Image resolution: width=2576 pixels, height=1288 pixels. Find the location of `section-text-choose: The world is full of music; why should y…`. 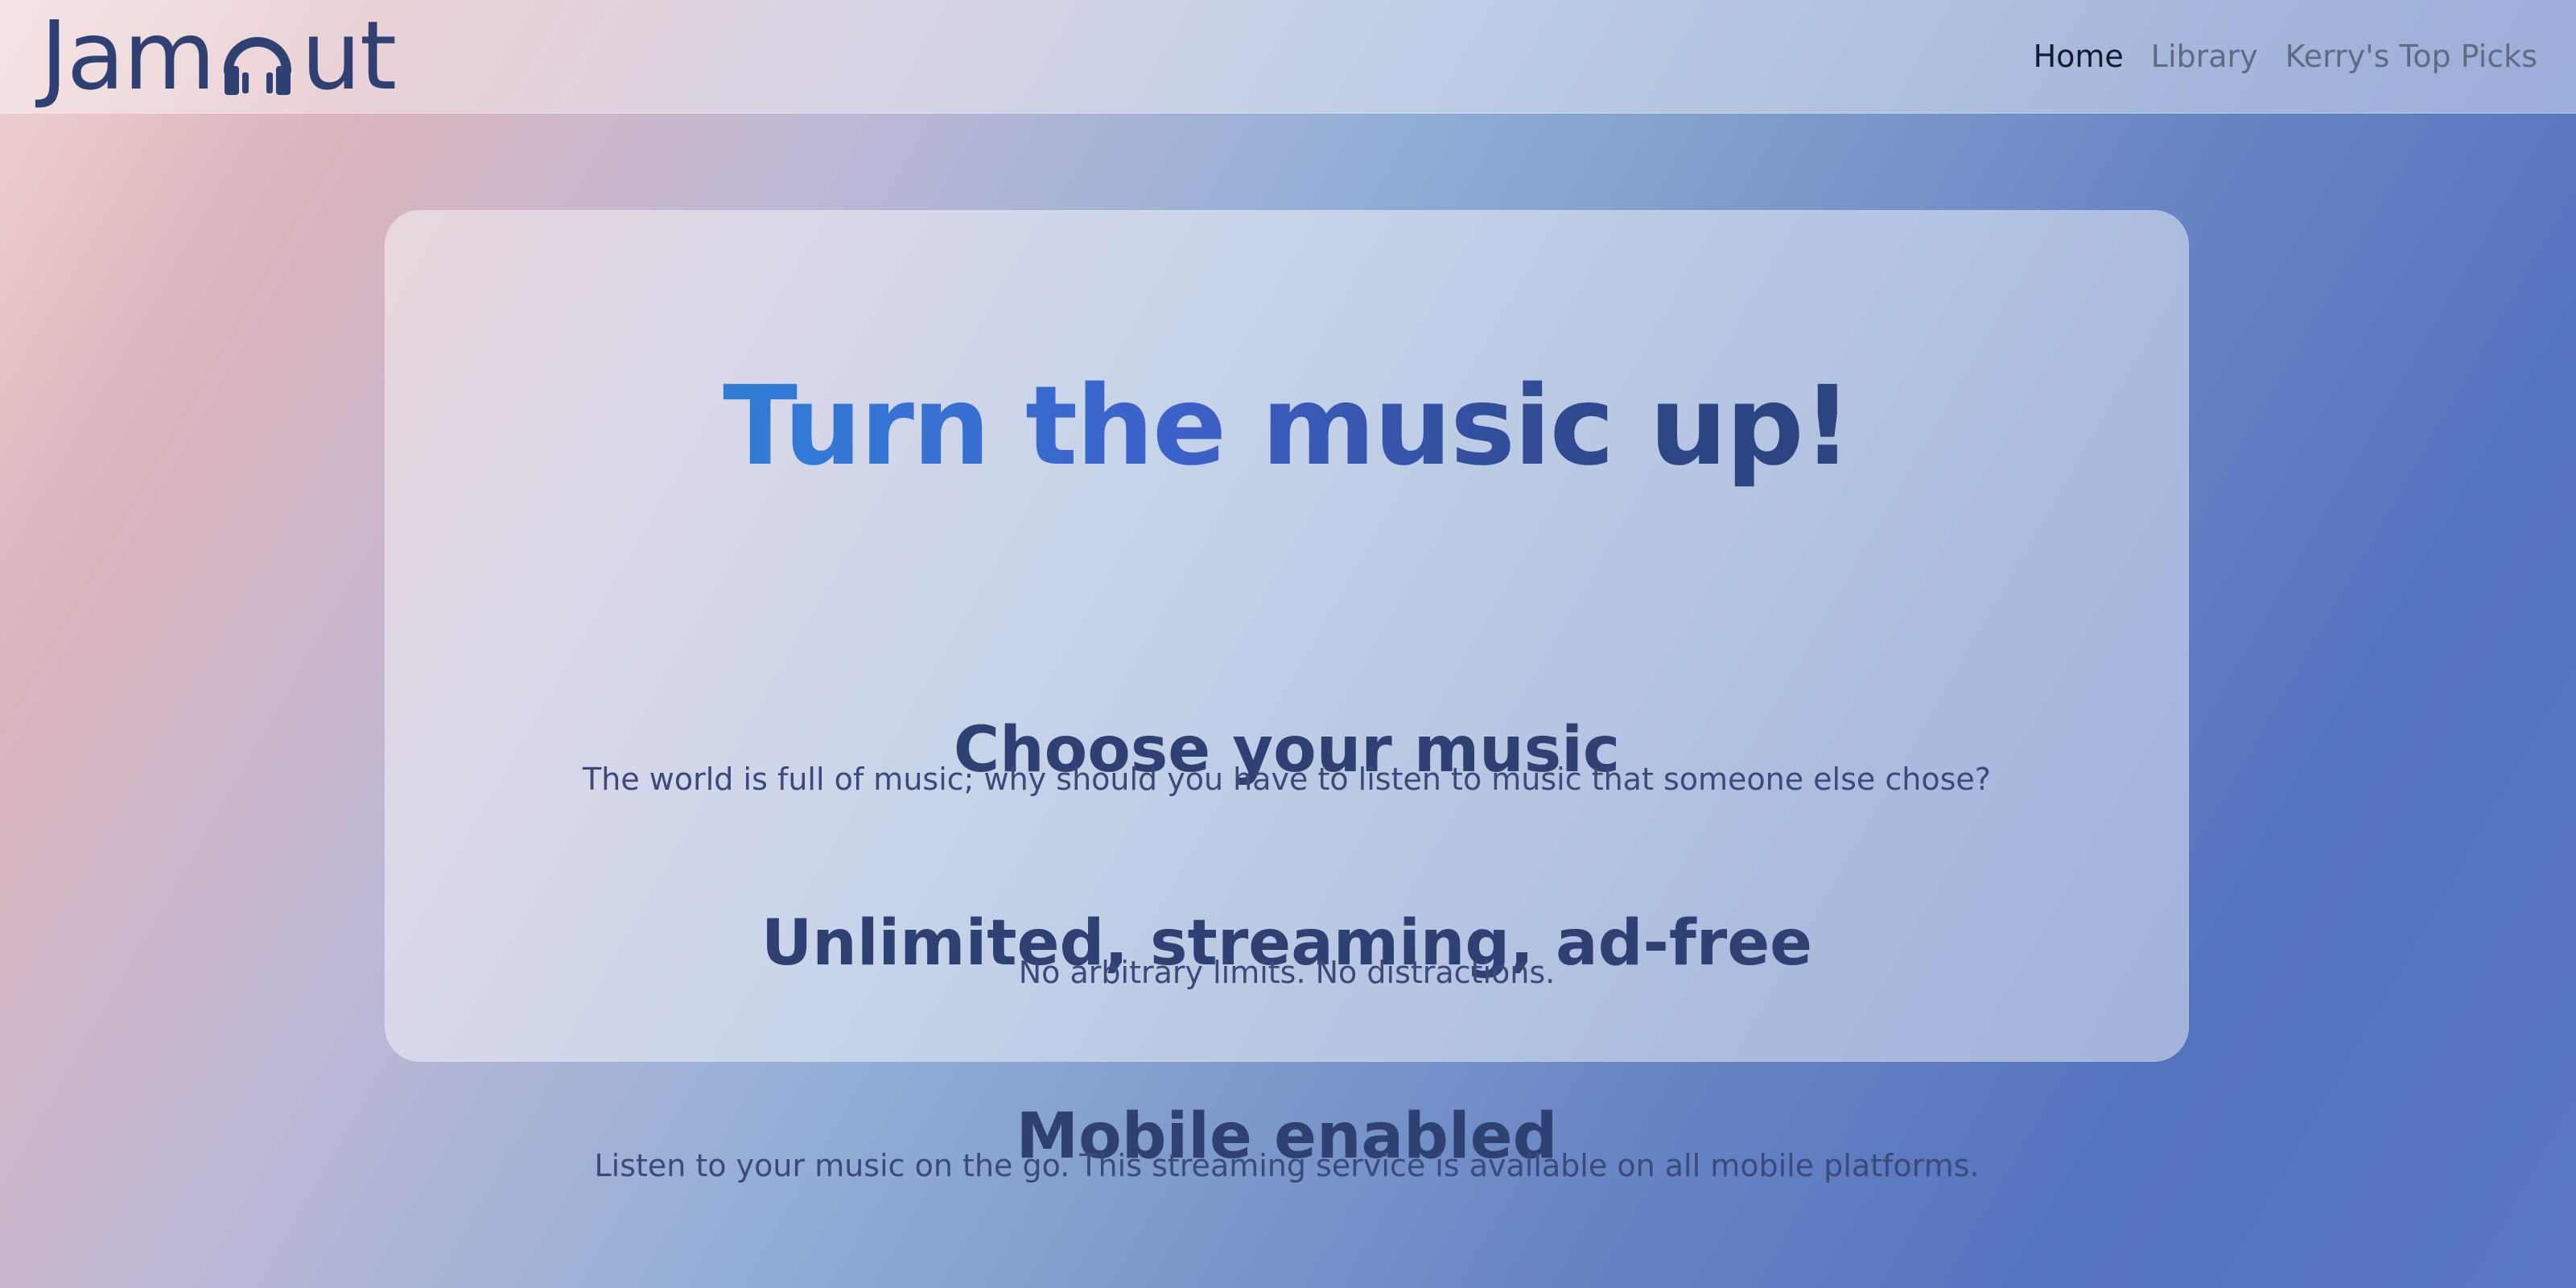

section-text-choose: The world is full of music; why should y… is located at coordinates (1287, 779).